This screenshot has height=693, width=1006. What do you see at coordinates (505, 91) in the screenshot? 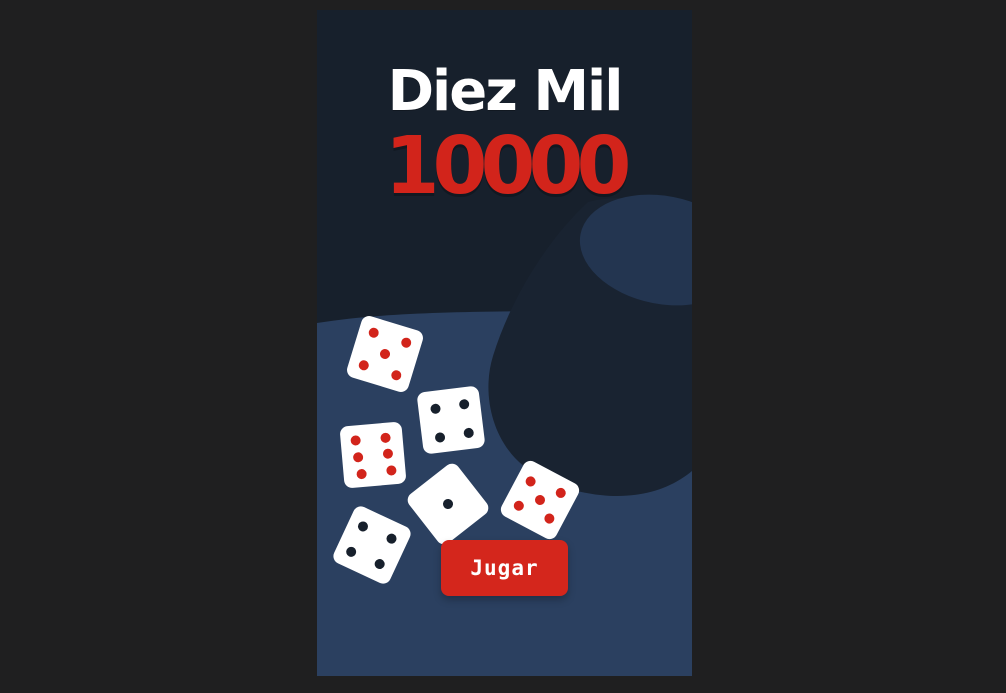
I see `game-title: Diez Mil` at bounding box center [505, 91].